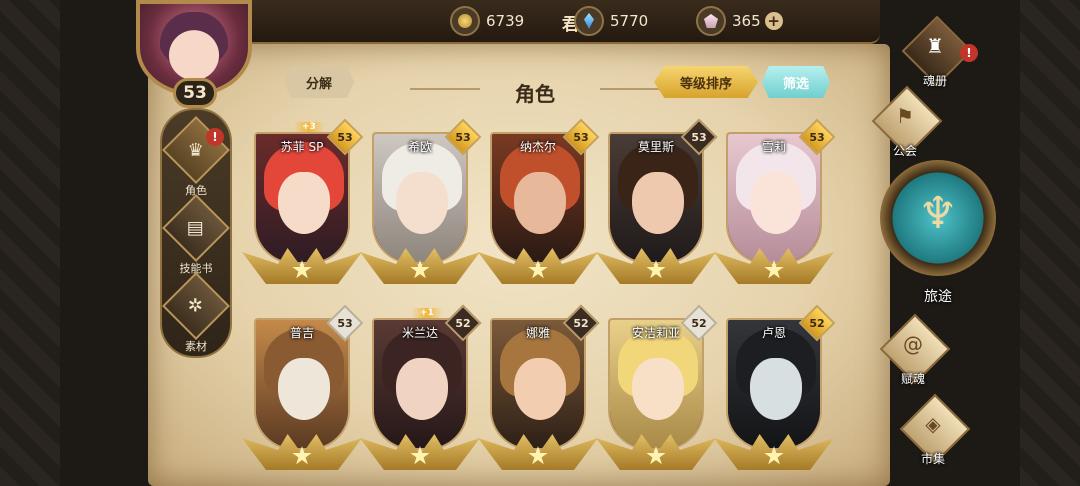 This screenshot has height=486, width=1080. Describe the element at coordinates (505, 21) in the screenshot. I see `gold-value: 6739` at that location.